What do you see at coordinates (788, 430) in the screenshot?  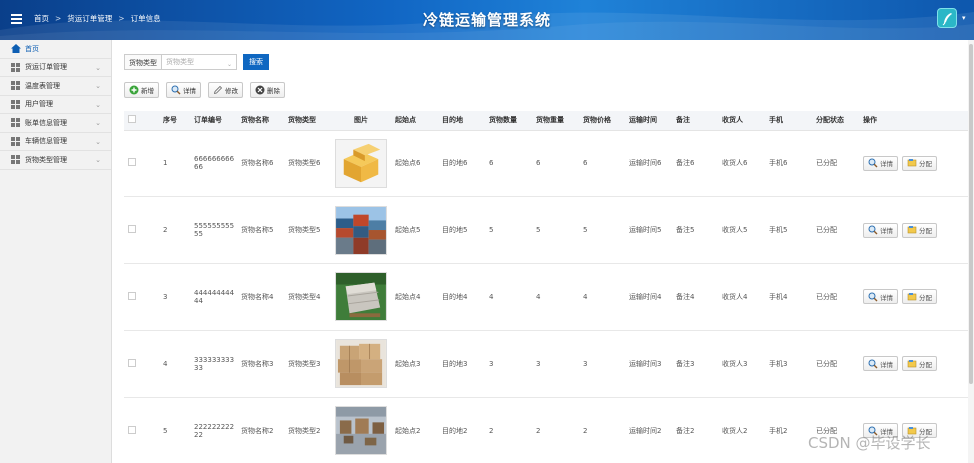 I see `cell-phone: 手机2` at bounding box center [788, 430].